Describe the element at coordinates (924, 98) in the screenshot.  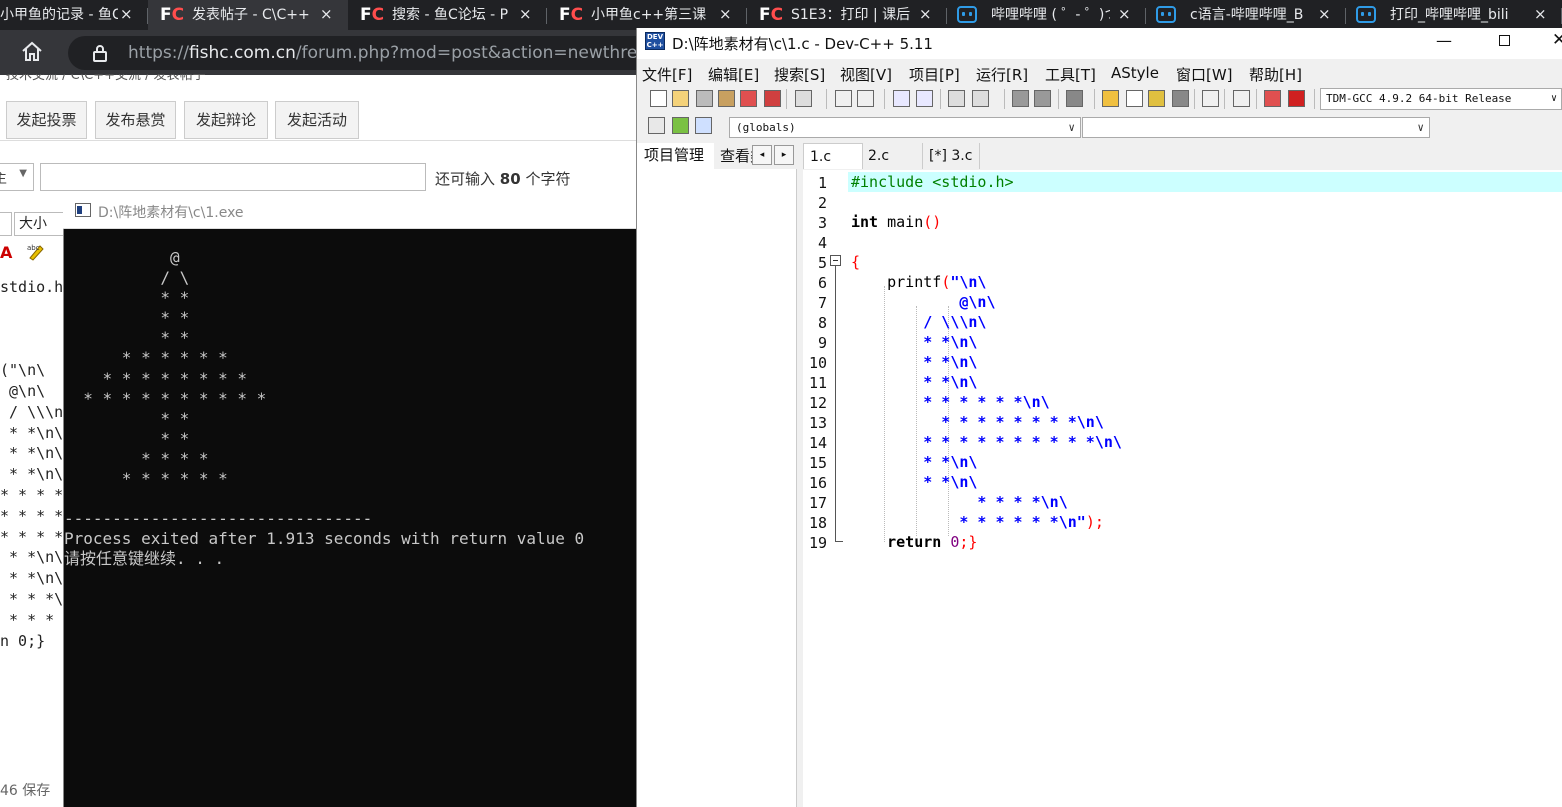
I see `replace-icon` at that location.